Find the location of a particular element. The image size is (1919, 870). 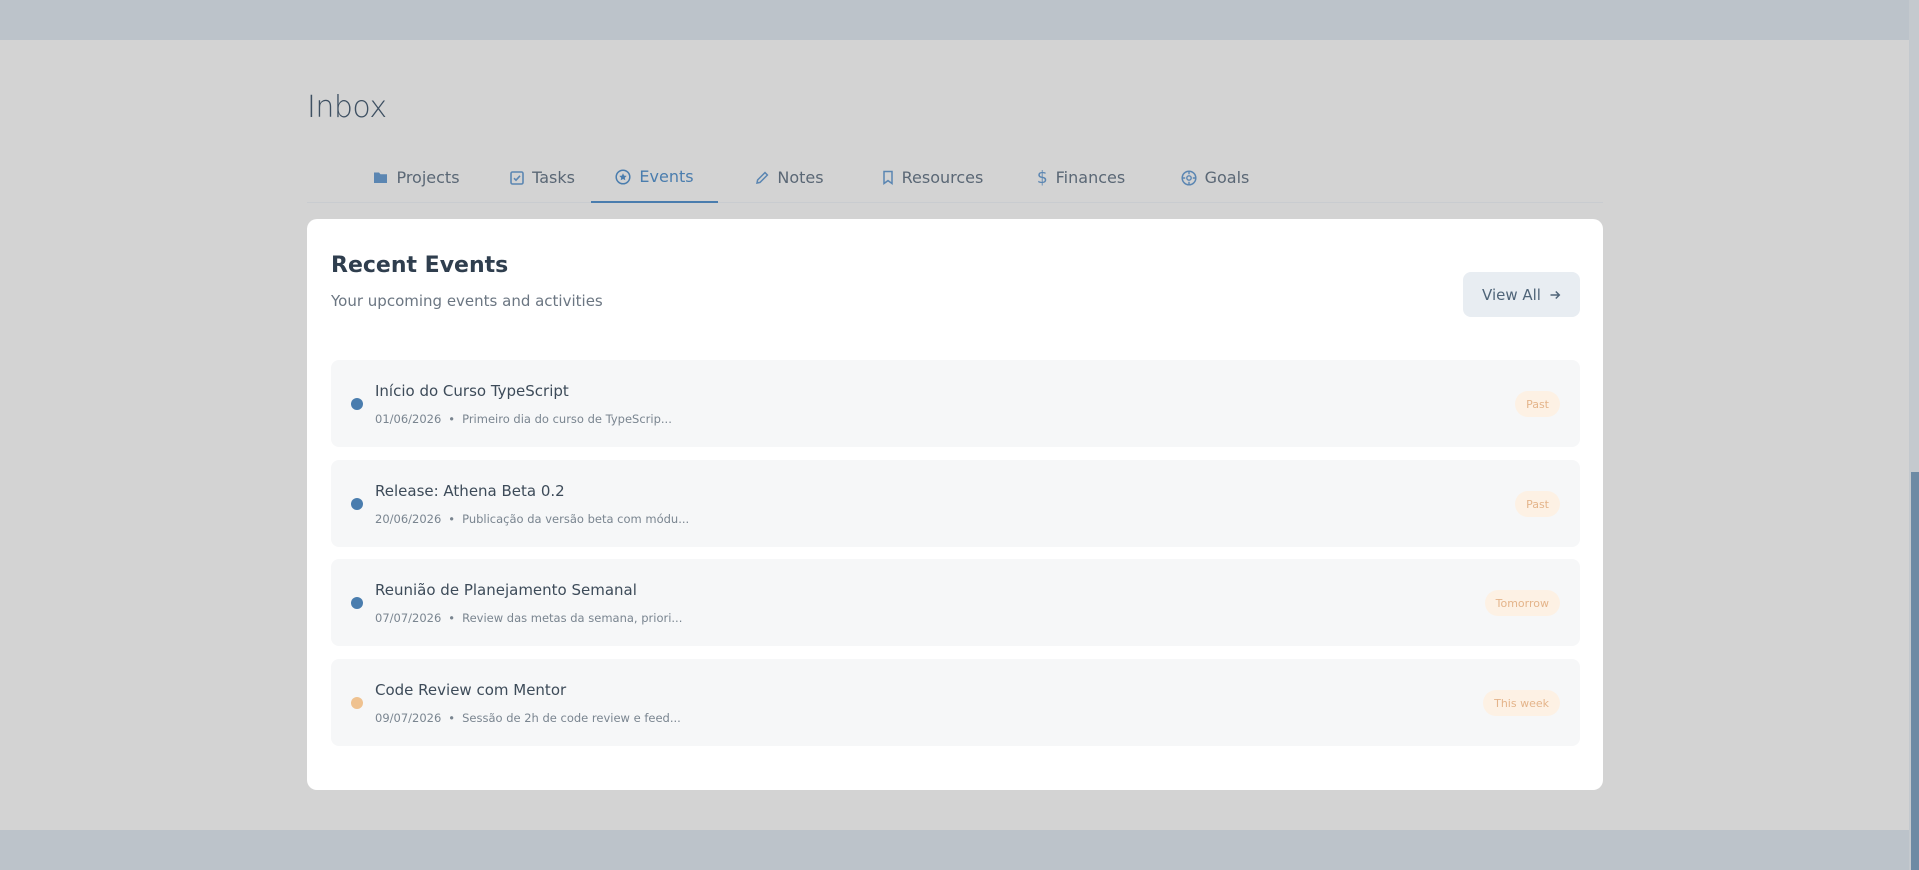

card-subtitle: Your upcoming events and activities is located at coordinates (467, 301).